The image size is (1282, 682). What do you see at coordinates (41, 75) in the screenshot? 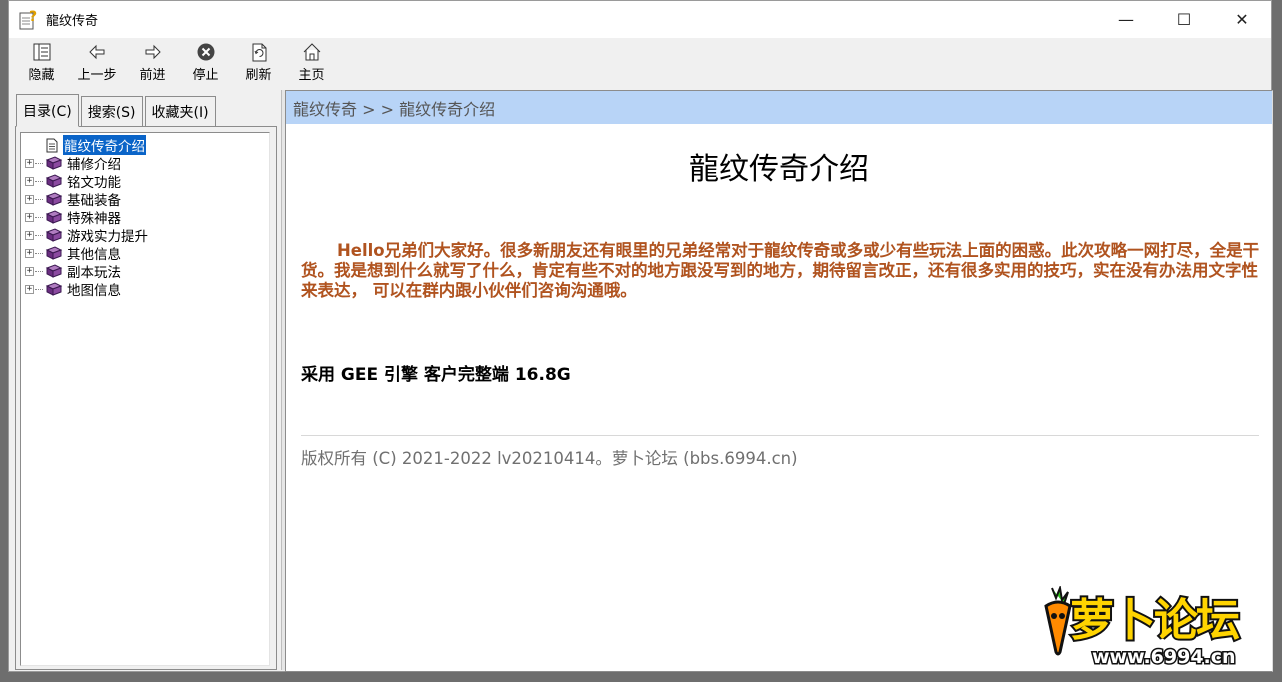
I see `hide-label: 隐藏` at bounding box center [41, 75].